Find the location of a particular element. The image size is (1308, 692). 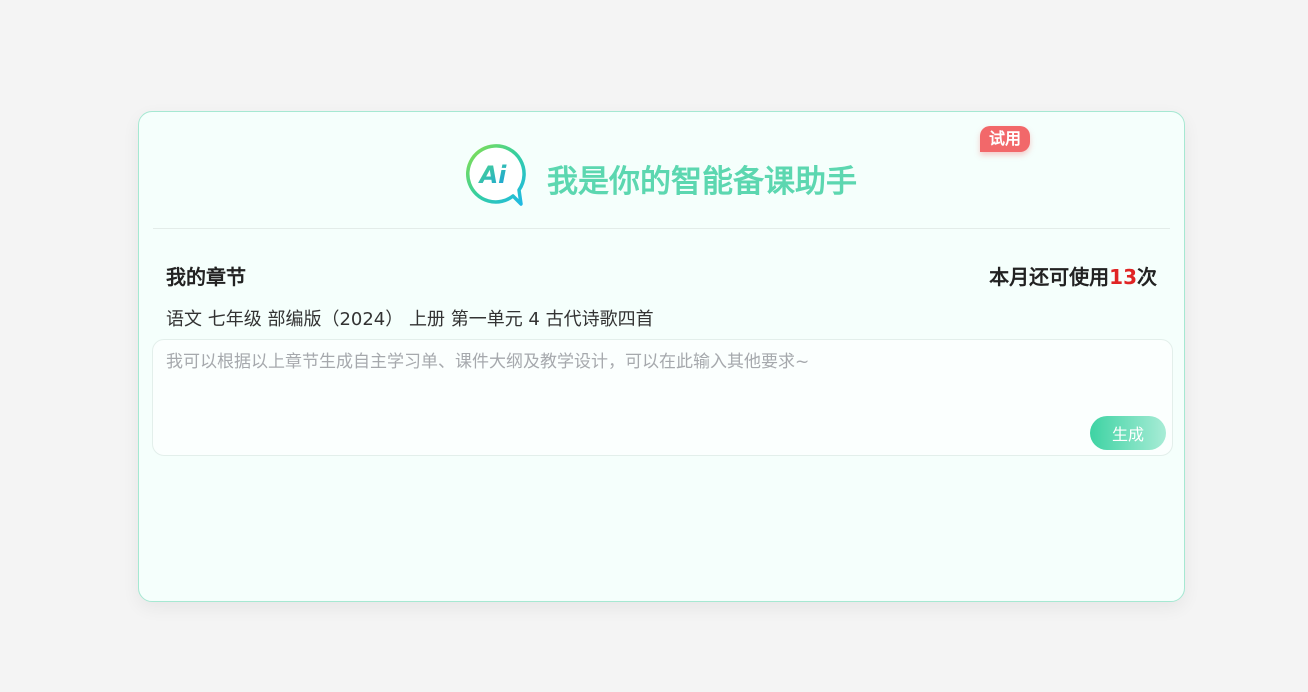

chapter-label: 我的章节 is located at coordinates (206, 277).